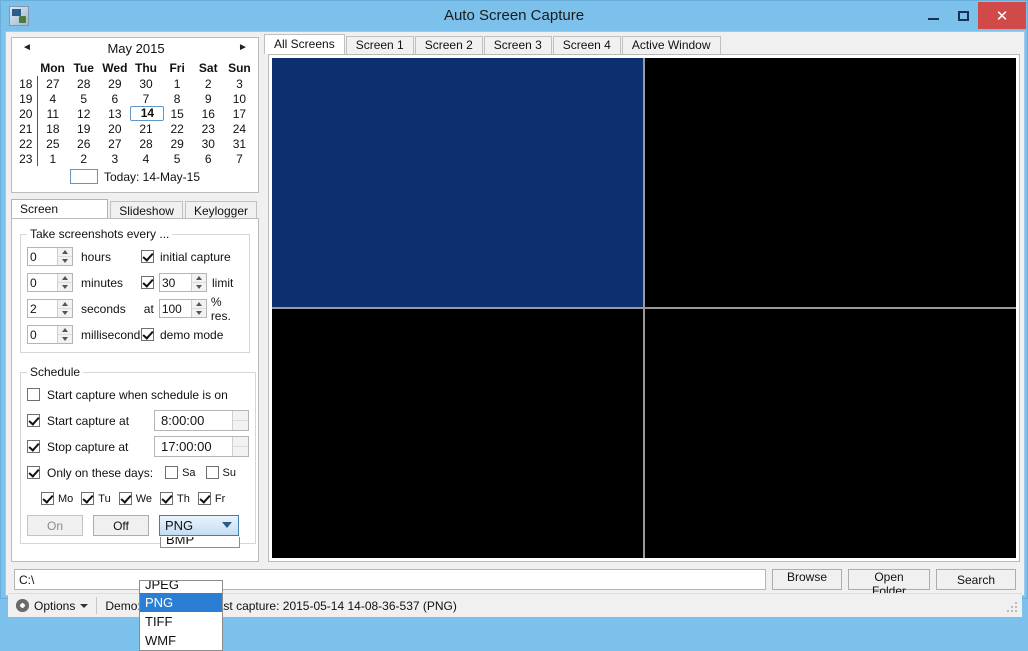 The width and height of the screenshot is (1028, 651). I want to click on calendar-day-cell: 25, so click(52, 143).